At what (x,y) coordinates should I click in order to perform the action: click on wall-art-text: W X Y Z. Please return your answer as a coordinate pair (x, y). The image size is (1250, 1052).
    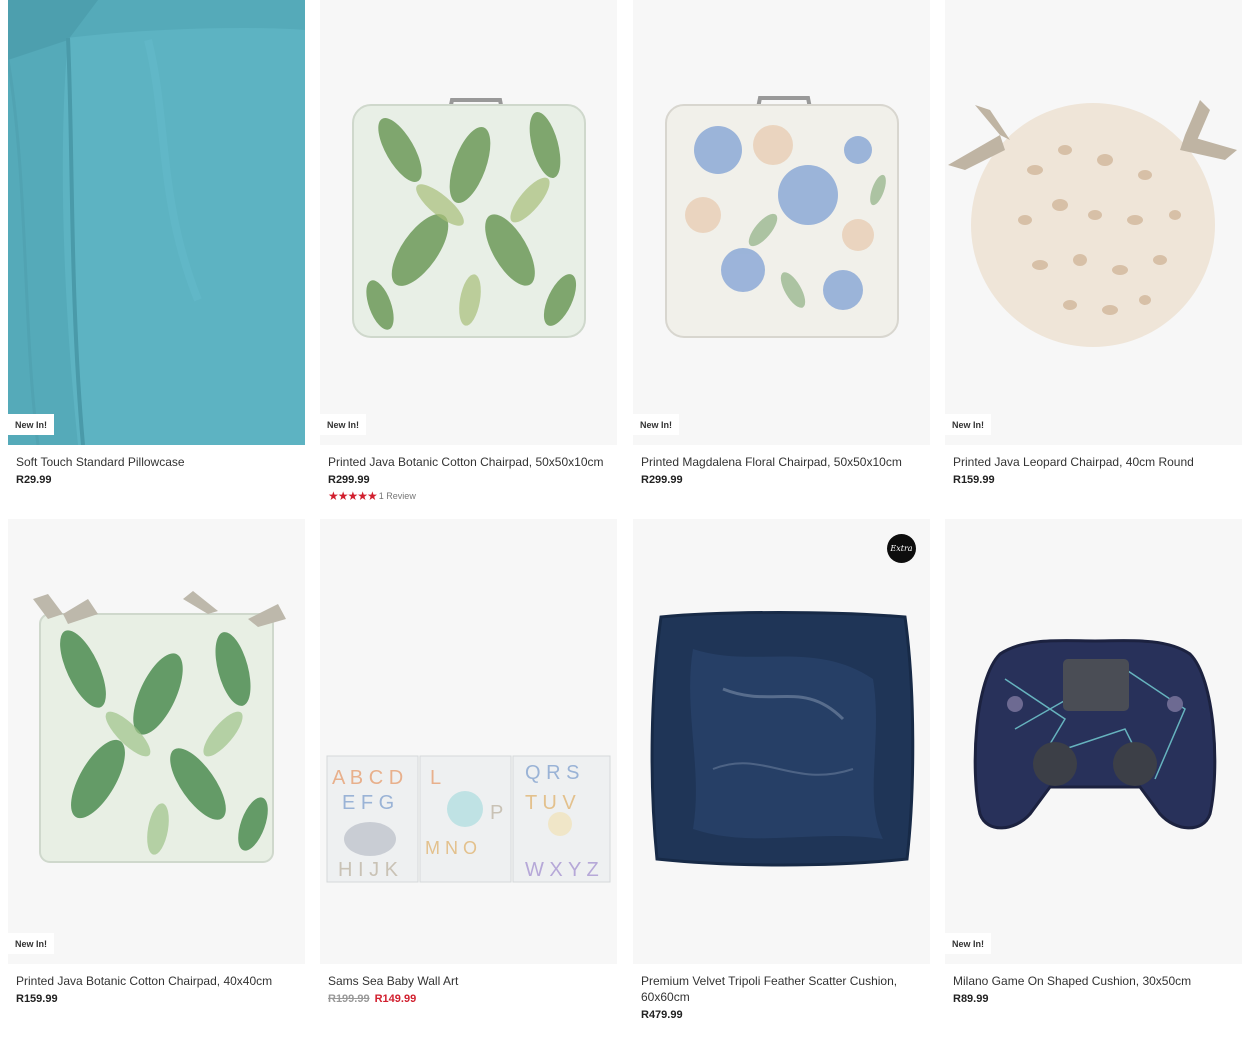
    Looking at the image, I should click on (562, 870).